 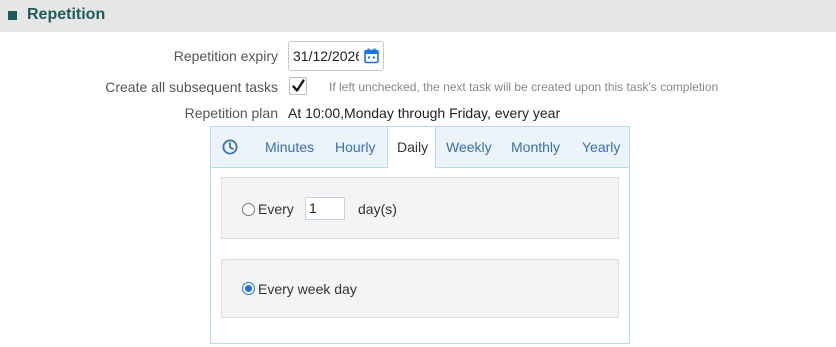 I want to click on tab-daily: Daily, so click(x=411, y=147).